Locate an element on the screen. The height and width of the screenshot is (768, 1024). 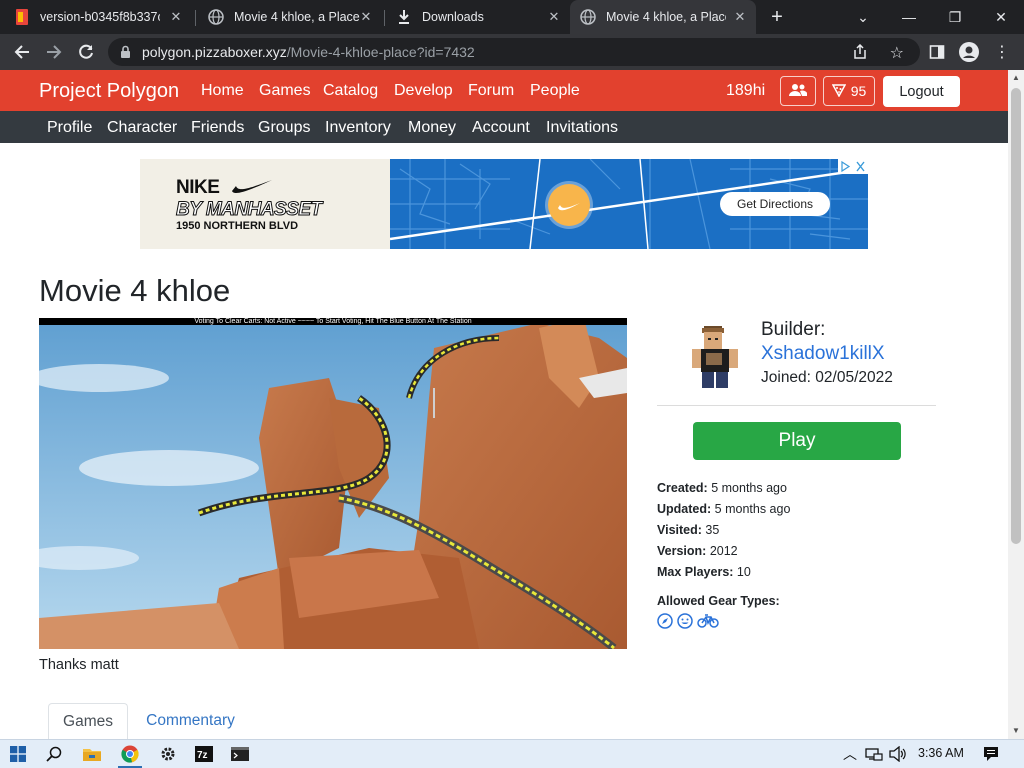
stat-updated: Updated: 5 months ago is located at coordinates (723, 509).